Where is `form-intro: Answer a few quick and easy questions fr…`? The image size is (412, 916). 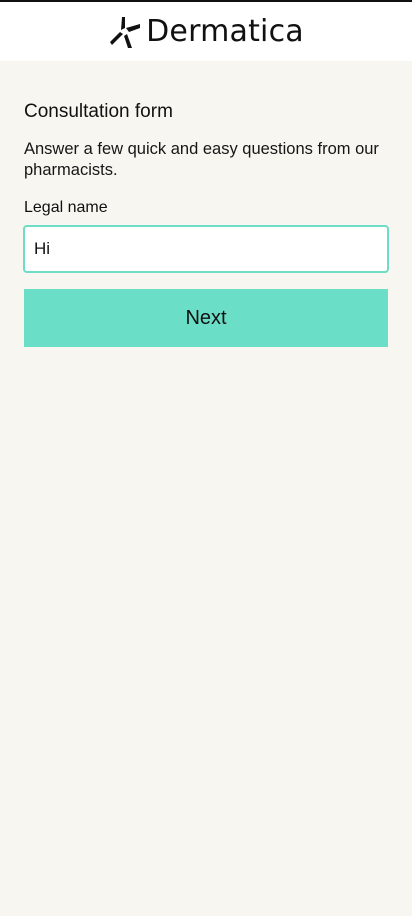
form-intro: Answer a few quick and easy questions fr… is located at coordinates (201, 159).